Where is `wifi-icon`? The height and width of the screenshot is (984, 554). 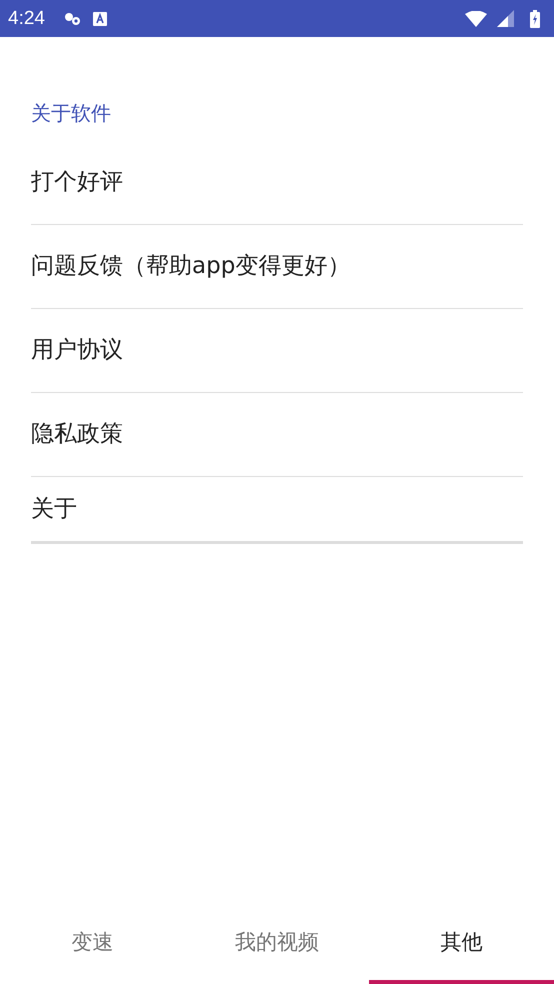
wifi-icon is located at coordinates (476, 18).